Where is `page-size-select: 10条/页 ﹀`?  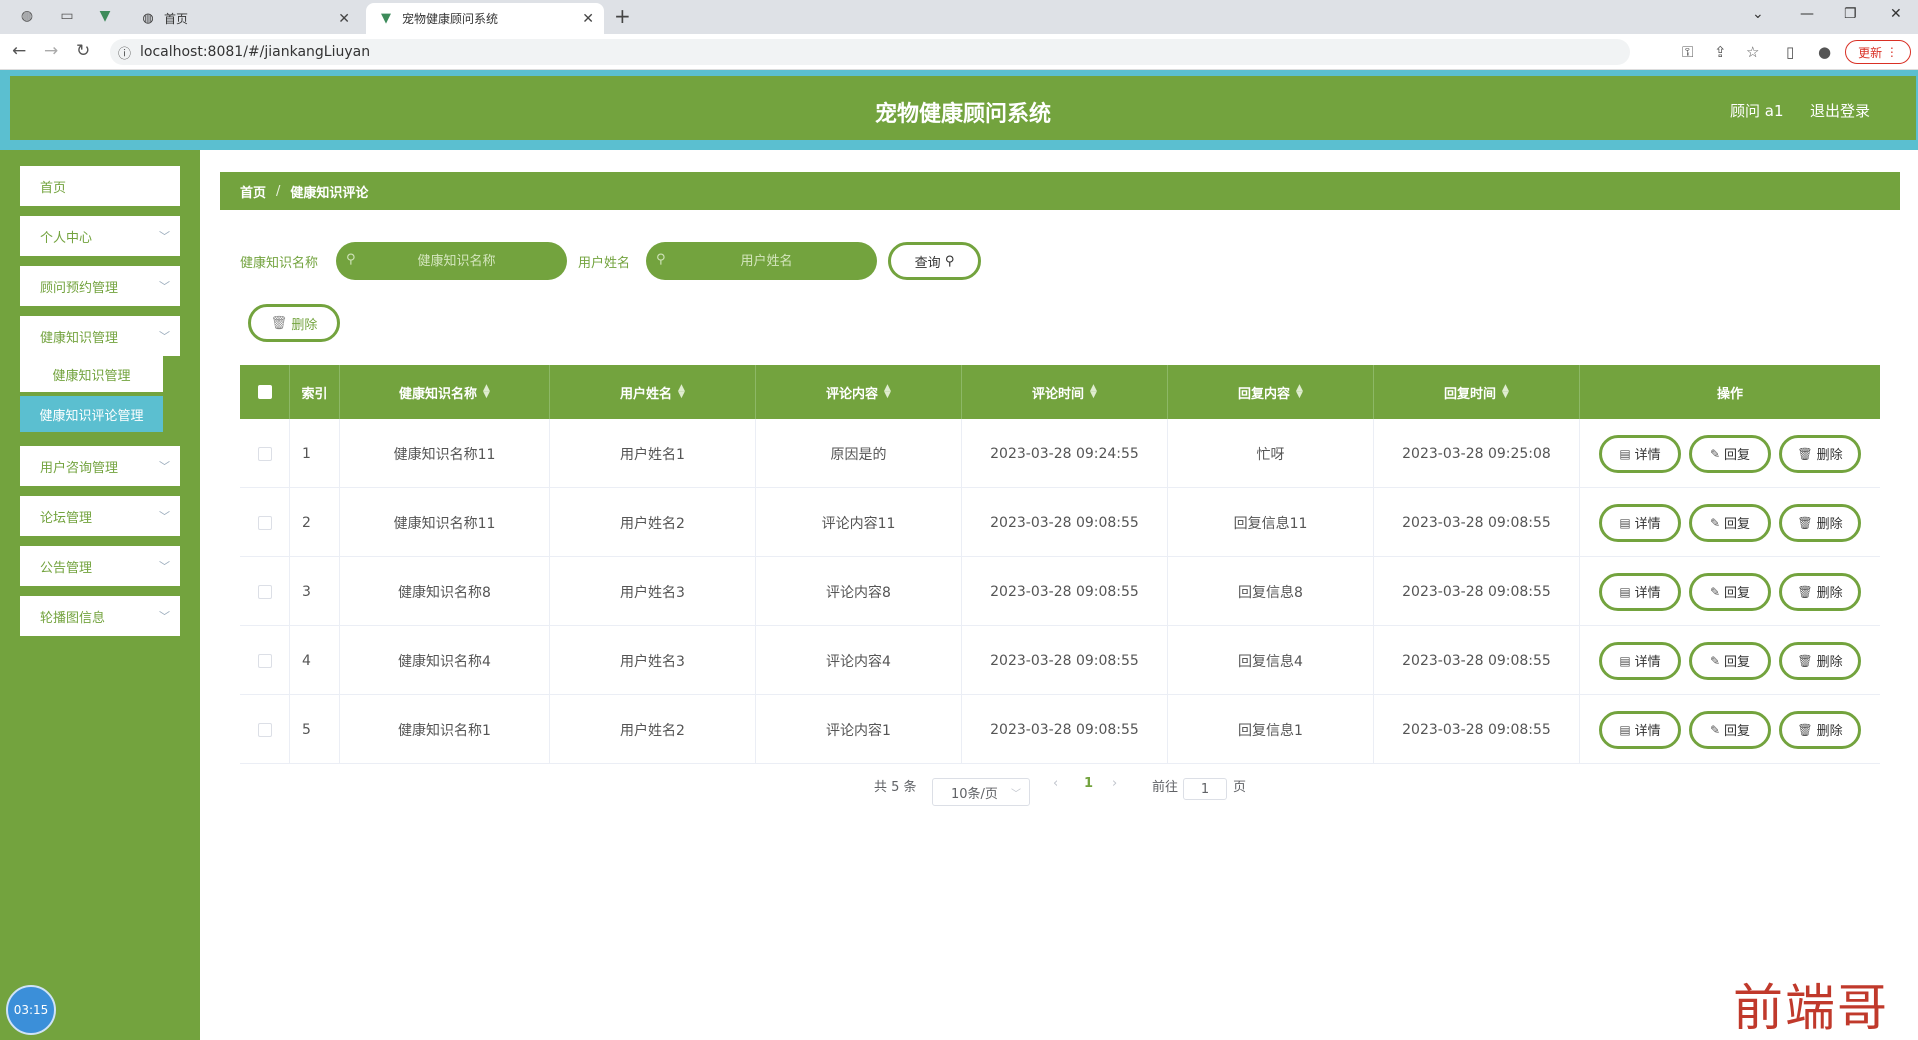
page-size-select: 10条/页 ﹀ is located at coordinates (981, 792).